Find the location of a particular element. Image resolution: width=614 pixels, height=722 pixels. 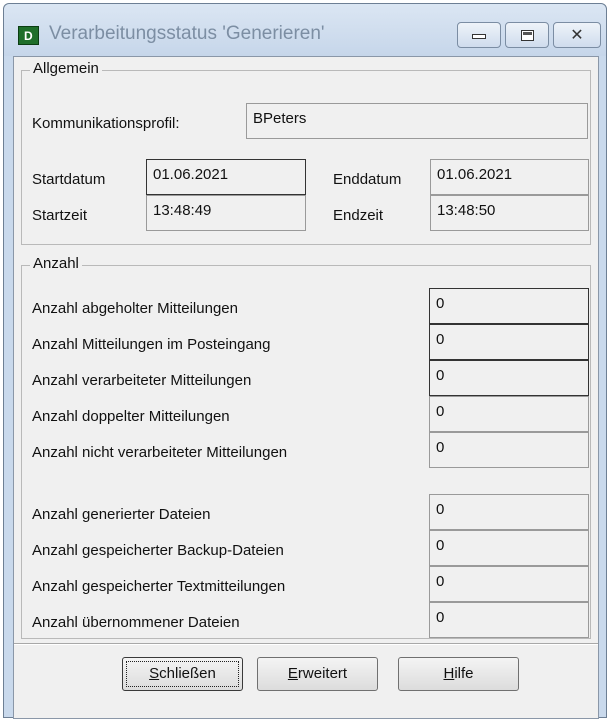

maximize-button is located at coordinates (527, 35).